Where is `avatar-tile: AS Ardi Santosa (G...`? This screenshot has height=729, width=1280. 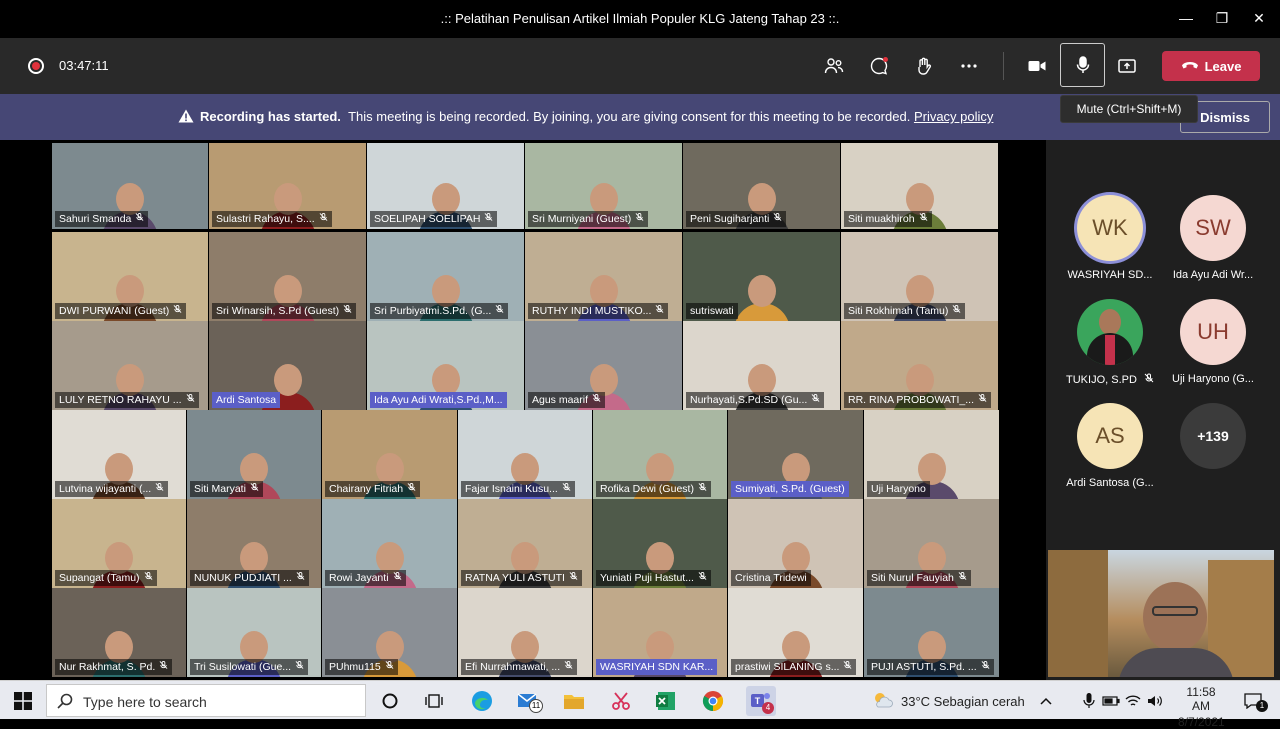
avatar-tile: AS Ardi Santosa (G... is located at coordinates (1110, 453).